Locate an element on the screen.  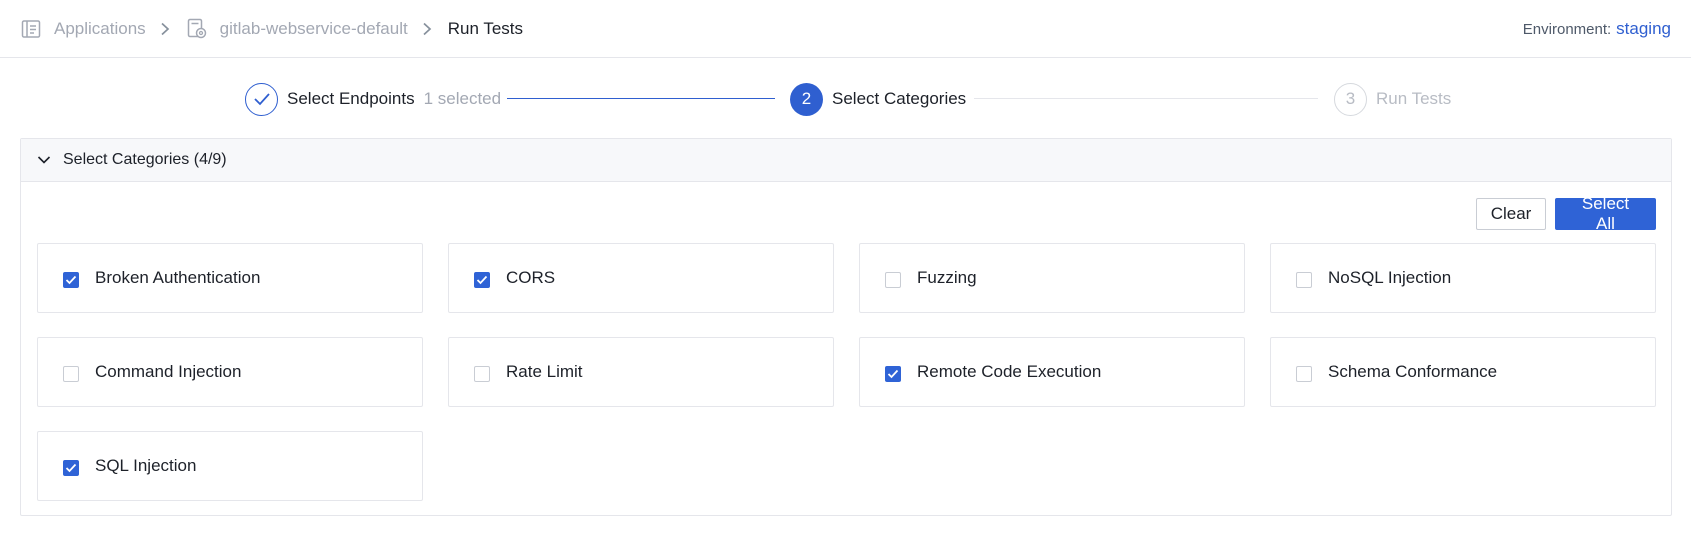
category-label: Command Injection is located at coordinates (168, 371).